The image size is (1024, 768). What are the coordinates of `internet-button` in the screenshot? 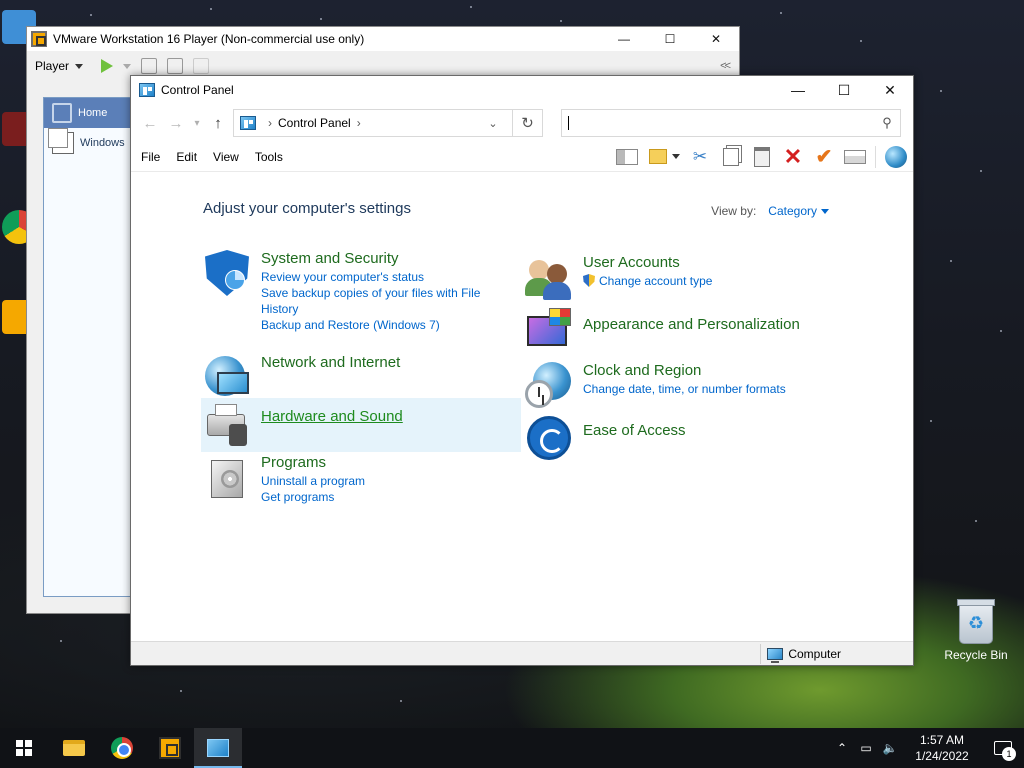 It's located at (896, 156).